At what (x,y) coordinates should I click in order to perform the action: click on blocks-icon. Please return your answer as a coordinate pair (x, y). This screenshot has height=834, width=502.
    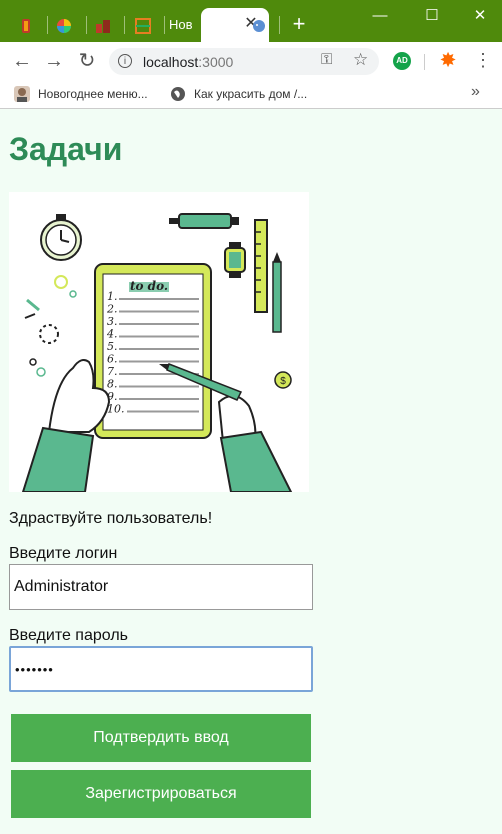
    Looking at the image, I should click on (103, 26).